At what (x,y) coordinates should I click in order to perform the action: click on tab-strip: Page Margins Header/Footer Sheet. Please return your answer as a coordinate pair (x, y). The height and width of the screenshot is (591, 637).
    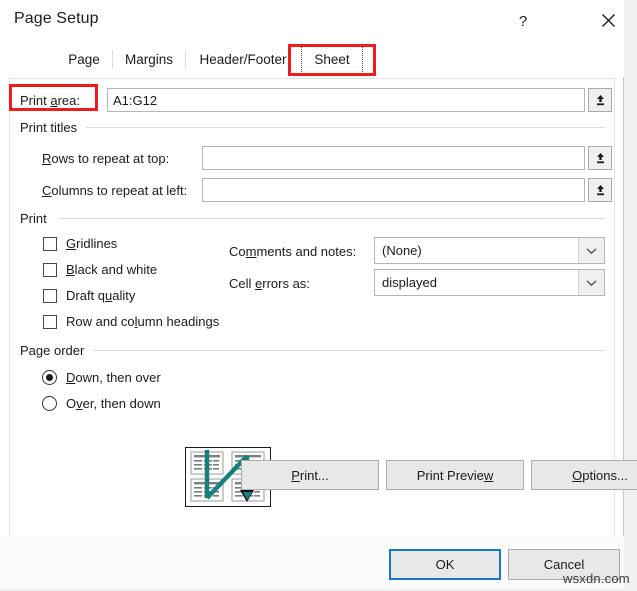
    Looking at the image, I should click on (312, 59).